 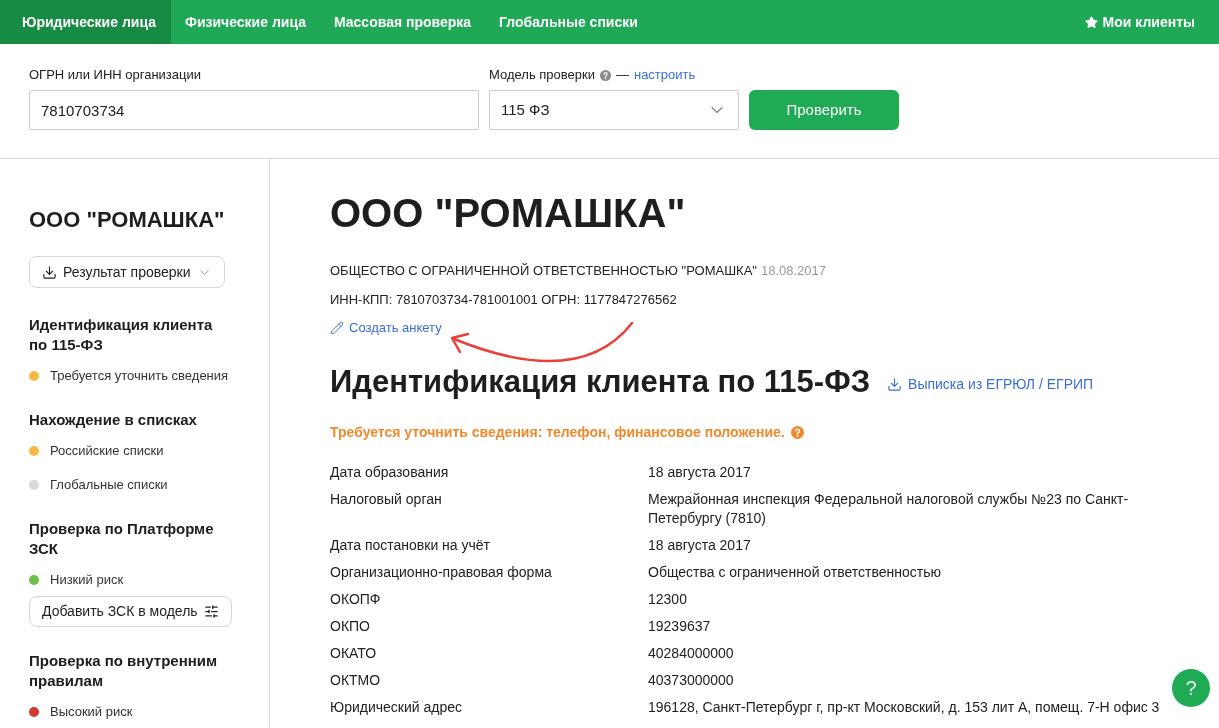 I want to click on field-label: ОКАТО, so click(x=354, y=653).